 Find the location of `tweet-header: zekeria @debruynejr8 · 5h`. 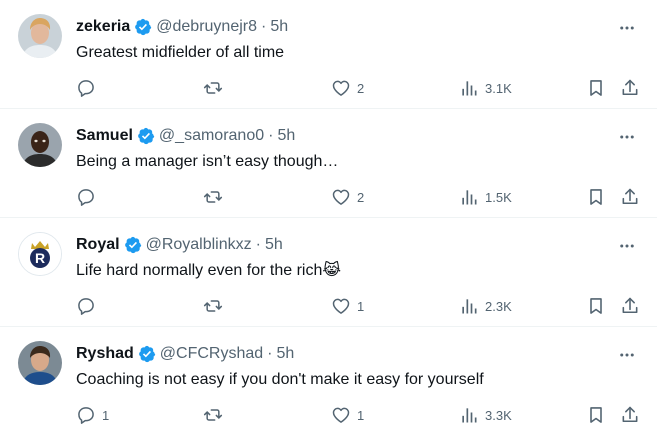

tweet-header: zekeria @debruynejr8 · 5h is located at coordinates (182, 27).